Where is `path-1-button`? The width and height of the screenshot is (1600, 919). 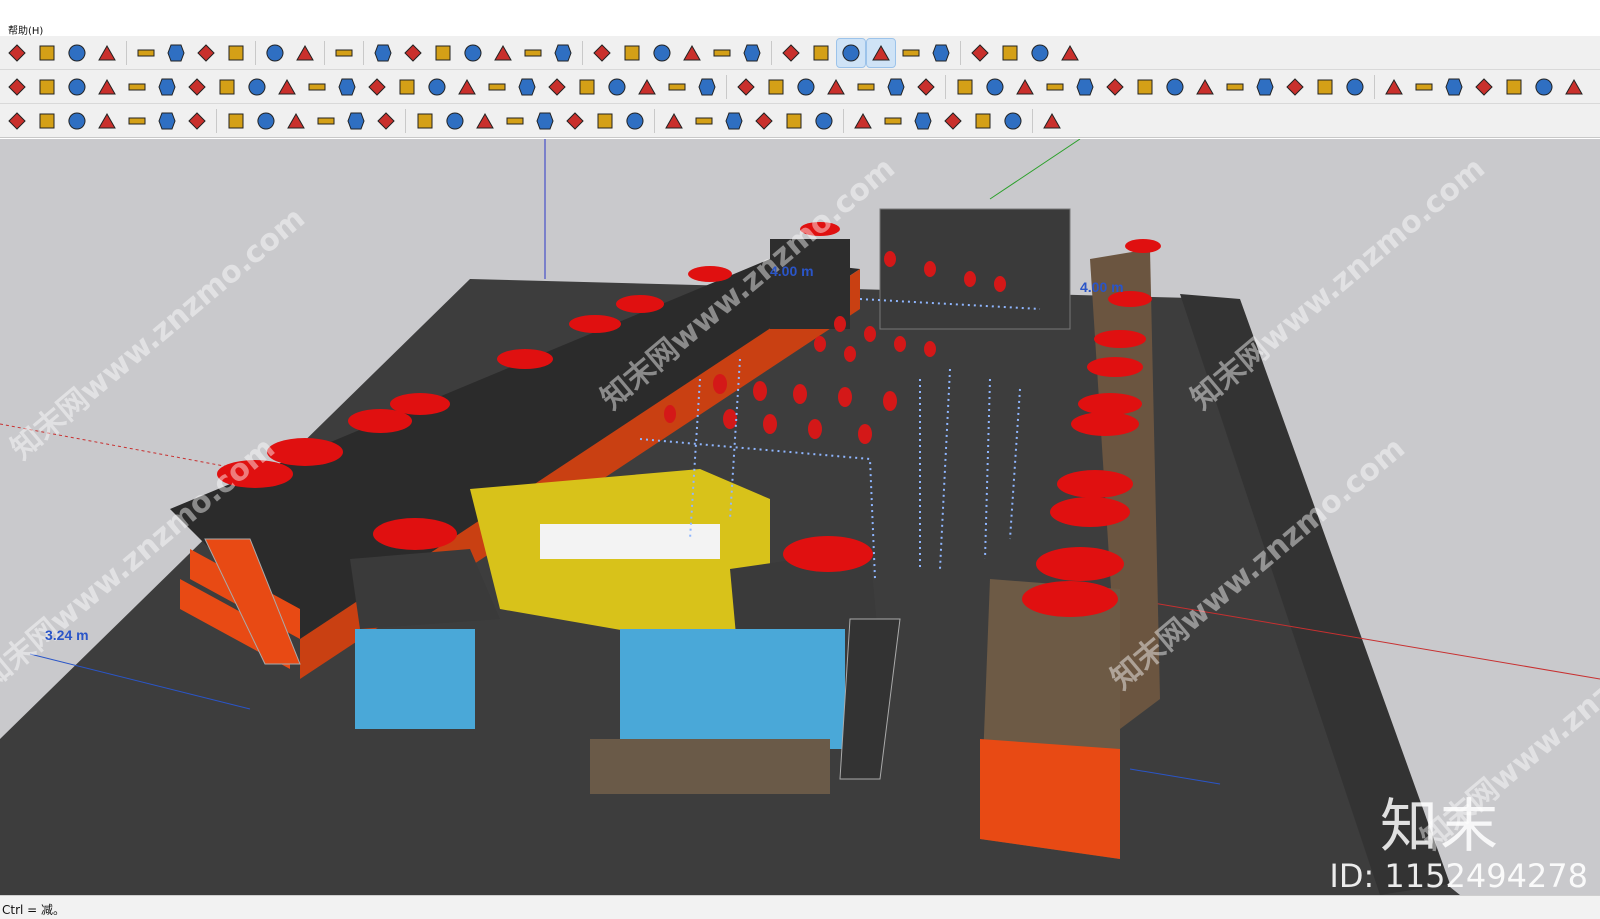
path-1-button is located at coordinates (227, 87).